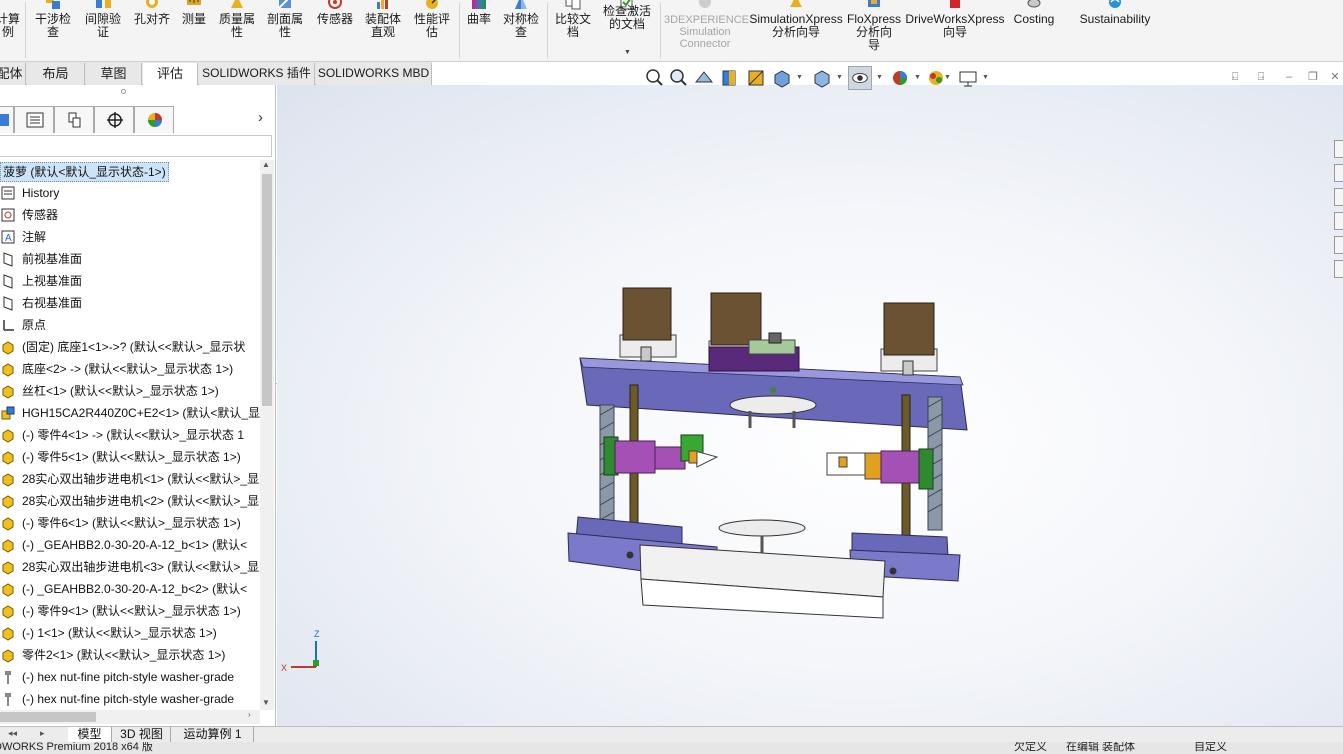  Describe the element at coordinates (1338, 173) in the screenshot. I see `task-pane-resources-icon` at that location.